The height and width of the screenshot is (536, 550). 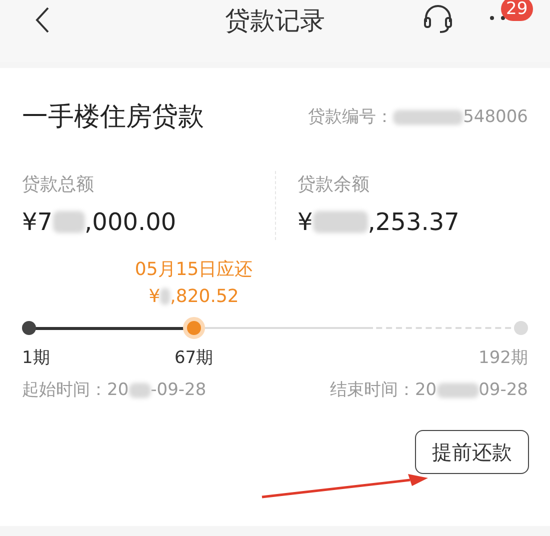 I want to click on due-amount: ¥, so click(x=154, y=297).